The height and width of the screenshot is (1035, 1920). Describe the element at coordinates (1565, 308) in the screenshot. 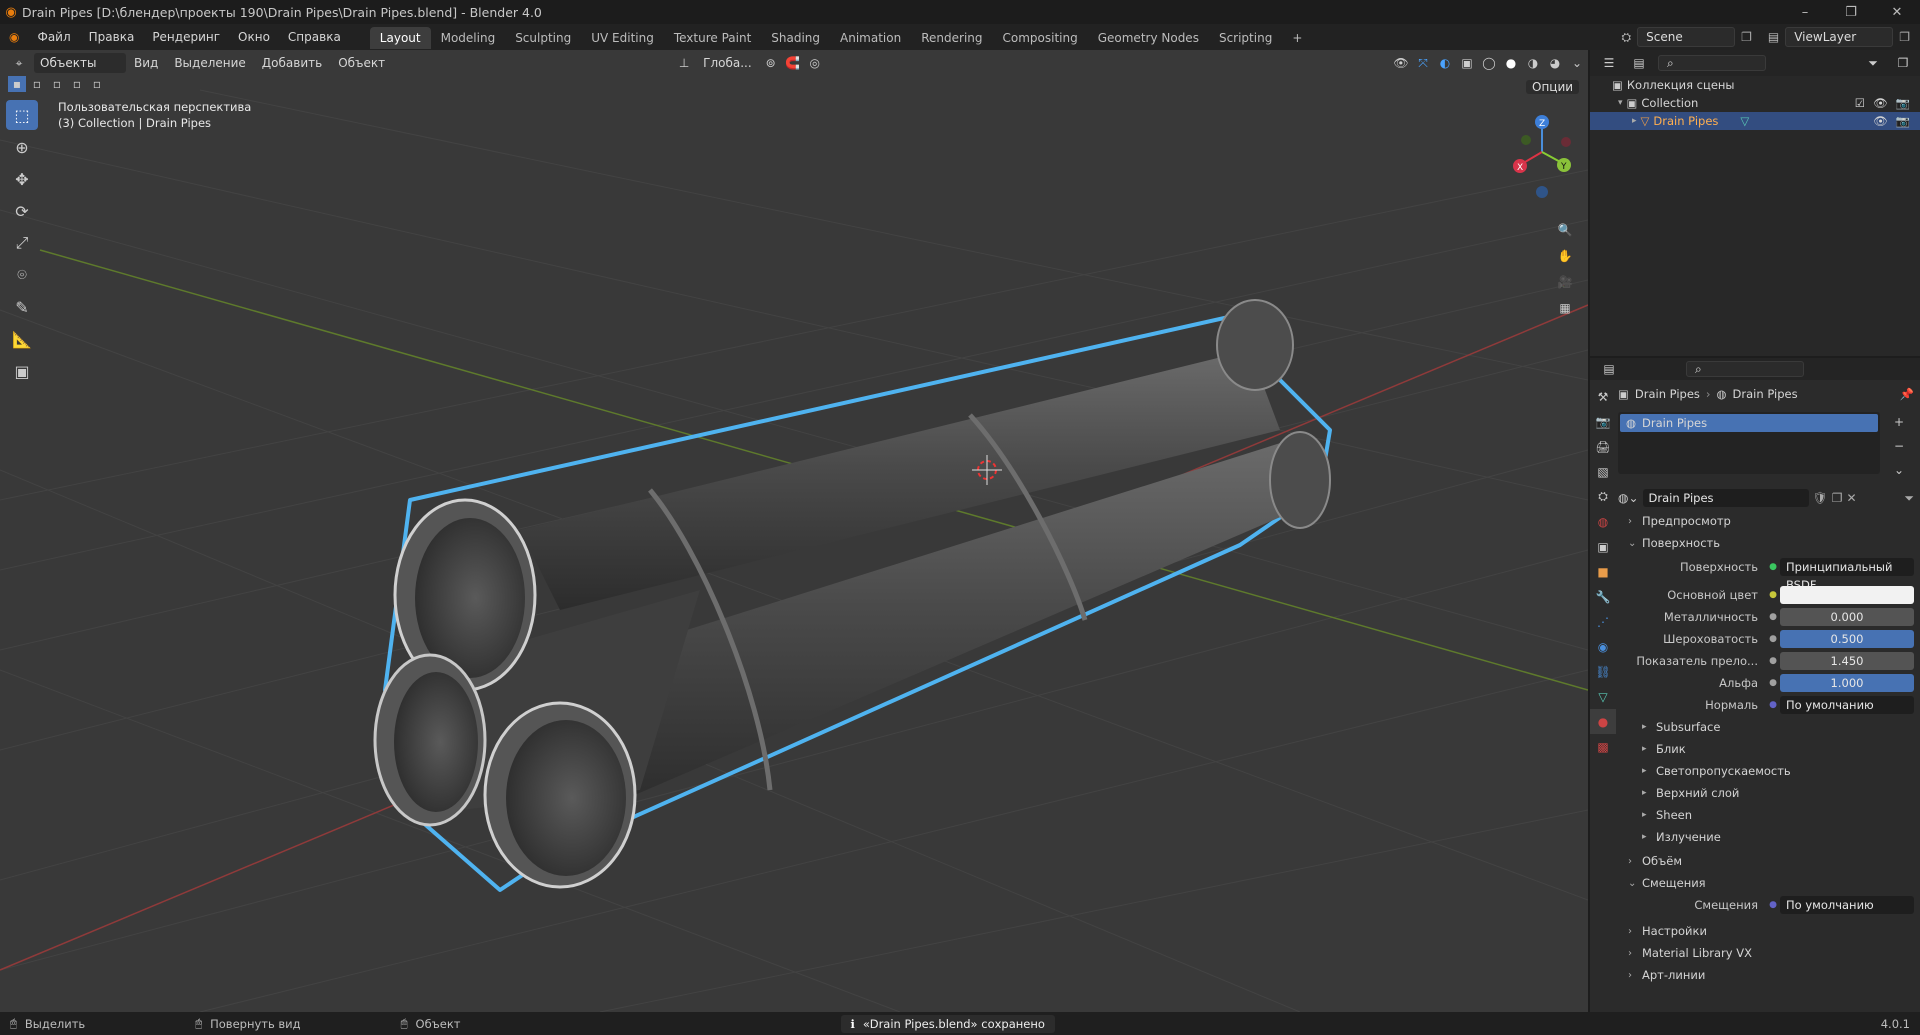

I see `ortho-grid-icon: ▦` at that location.